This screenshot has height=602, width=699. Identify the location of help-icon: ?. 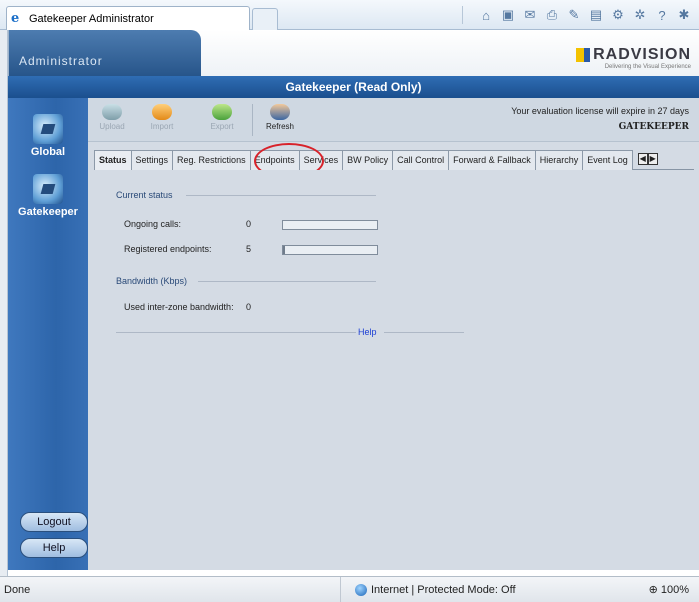
(662, 15).